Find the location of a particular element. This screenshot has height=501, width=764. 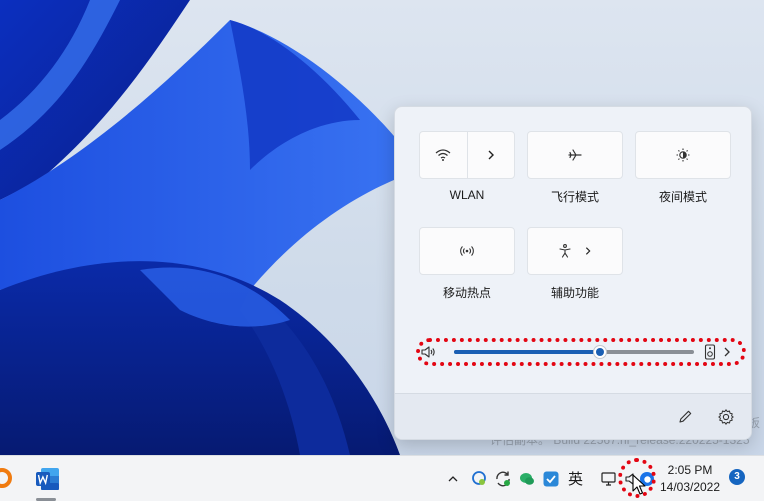

mouse-cursor-icon is located at coordinates (639, 487).